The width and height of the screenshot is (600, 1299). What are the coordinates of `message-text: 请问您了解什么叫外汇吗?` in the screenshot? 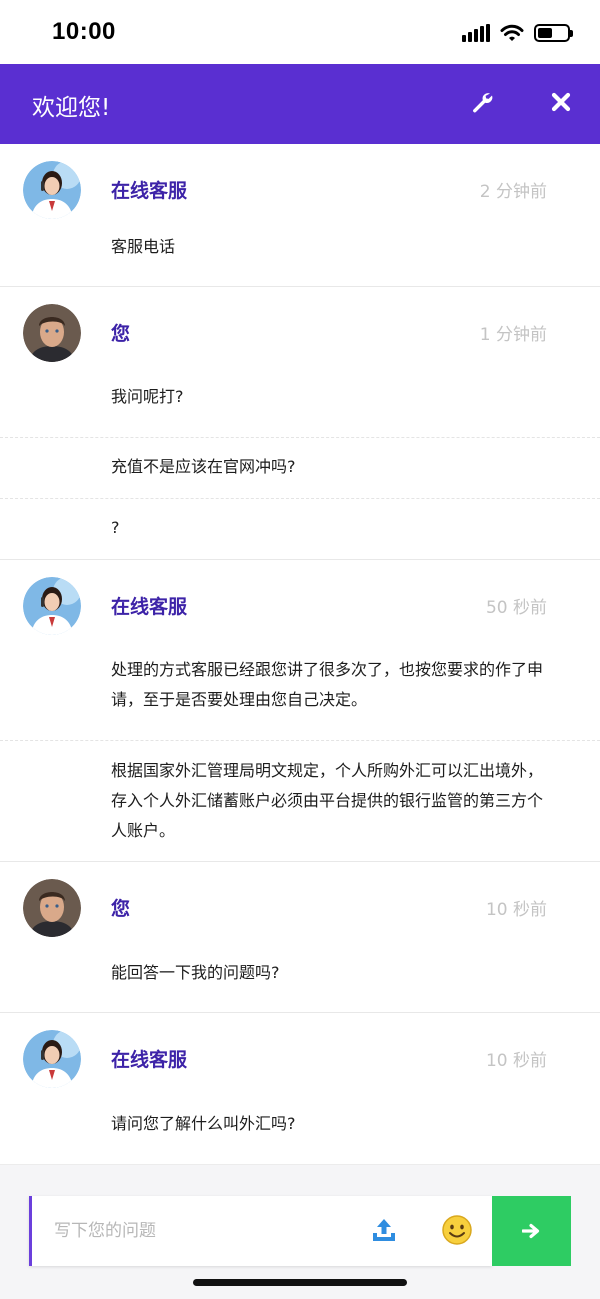 It's located at (203, 1123).